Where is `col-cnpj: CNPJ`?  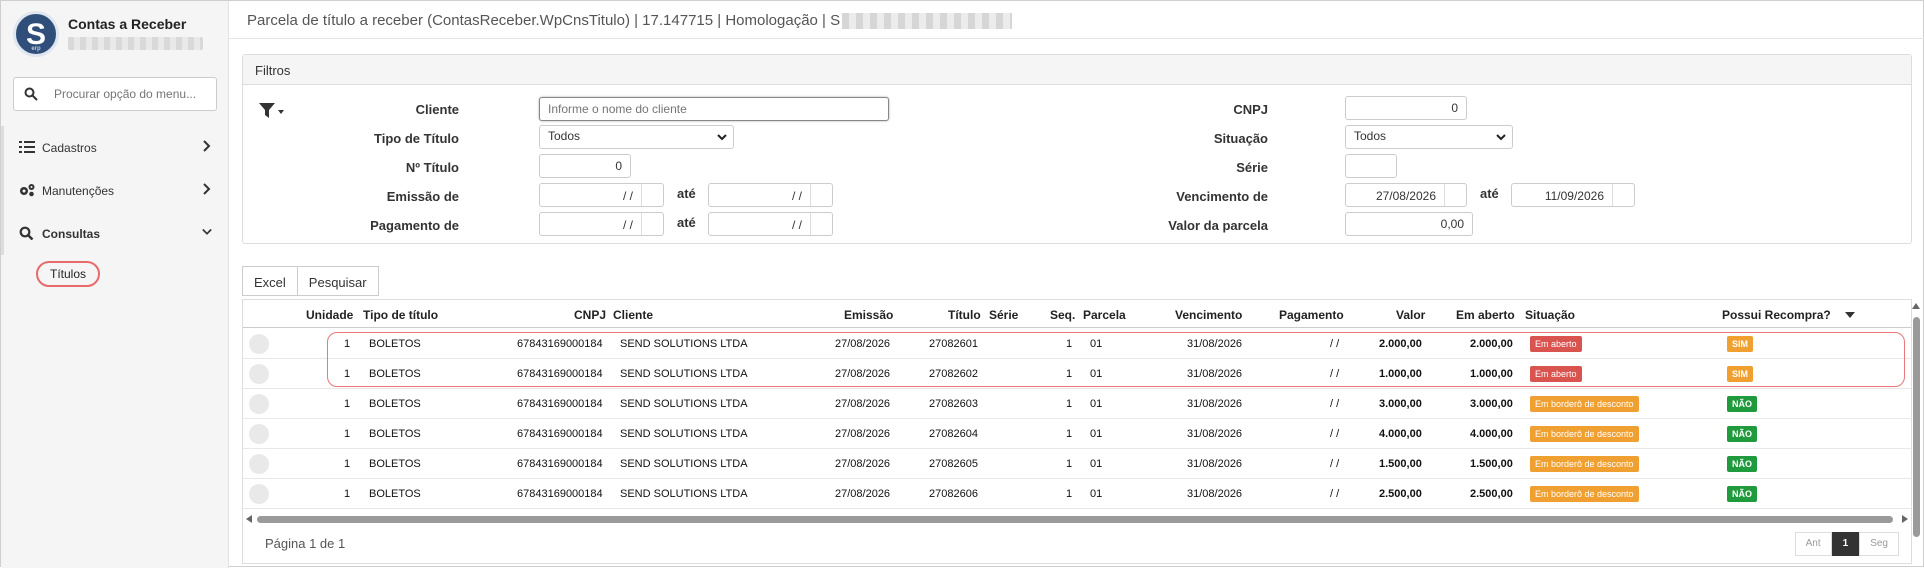 col-cnpj: CNPJ is located at coordinates (590, 315).